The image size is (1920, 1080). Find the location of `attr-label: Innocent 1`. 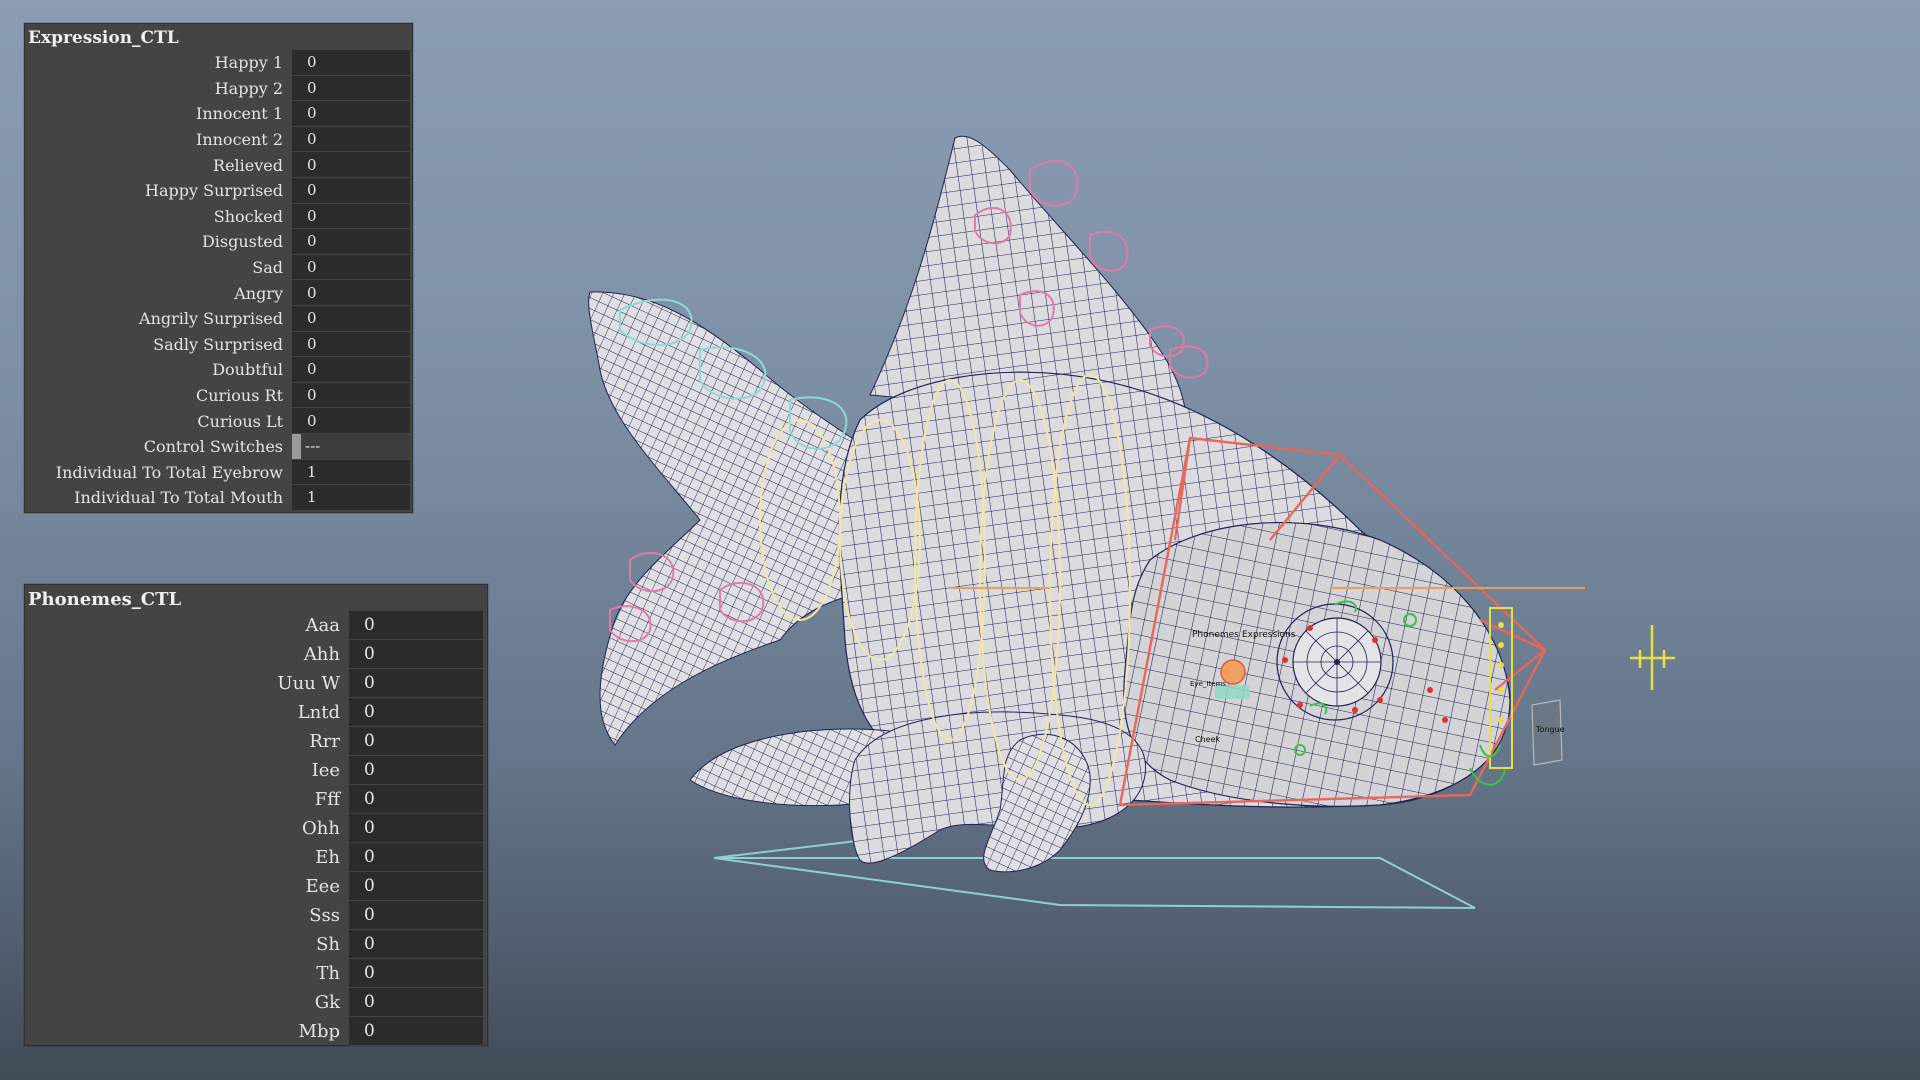

attr-label: Innocent 1 is located at coordinates (239, 114).